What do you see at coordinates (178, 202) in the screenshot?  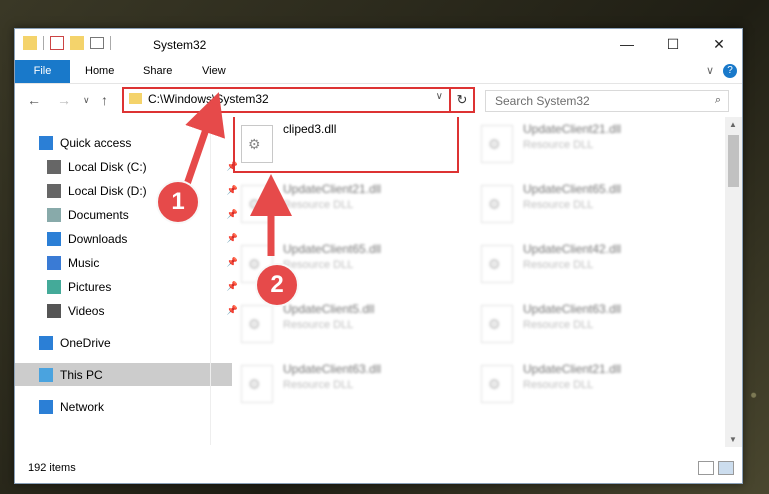 I see `callout-1: 1` at bounding box center [178, 202].